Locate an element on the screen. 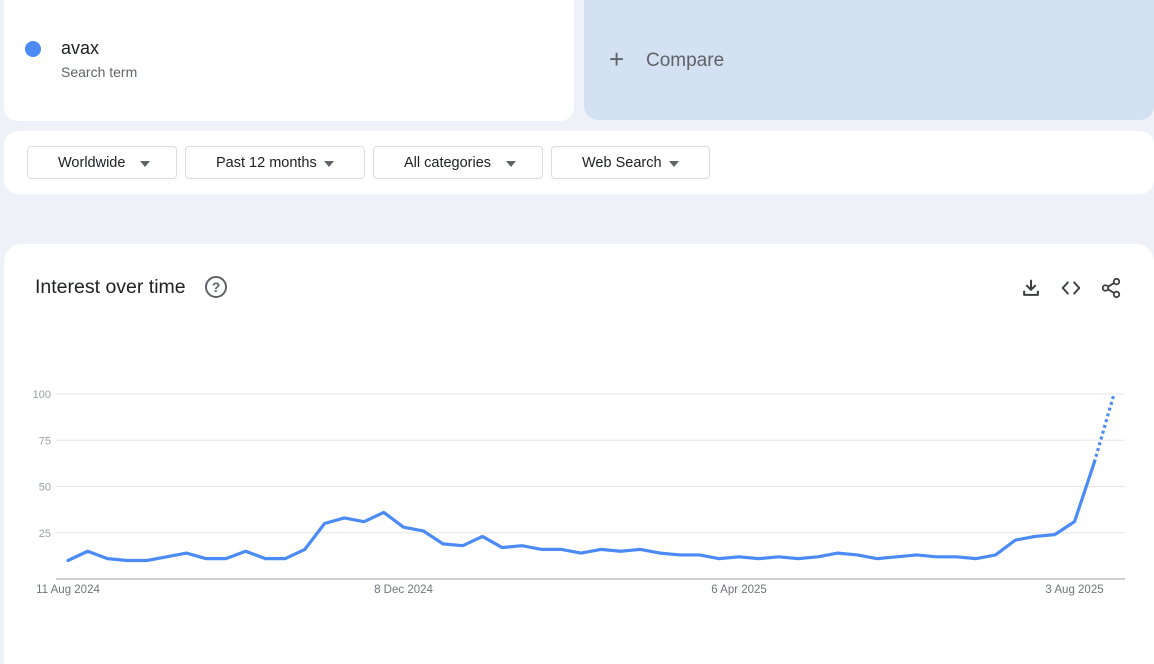  question-mark-circle-icon: ? is located at coordinates (216, 287).